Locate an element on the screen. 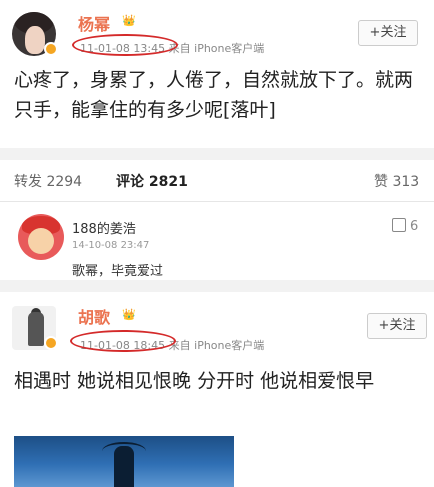 This screenshot has width=434, height=487. image-tree is located at coordinates (124, 466).